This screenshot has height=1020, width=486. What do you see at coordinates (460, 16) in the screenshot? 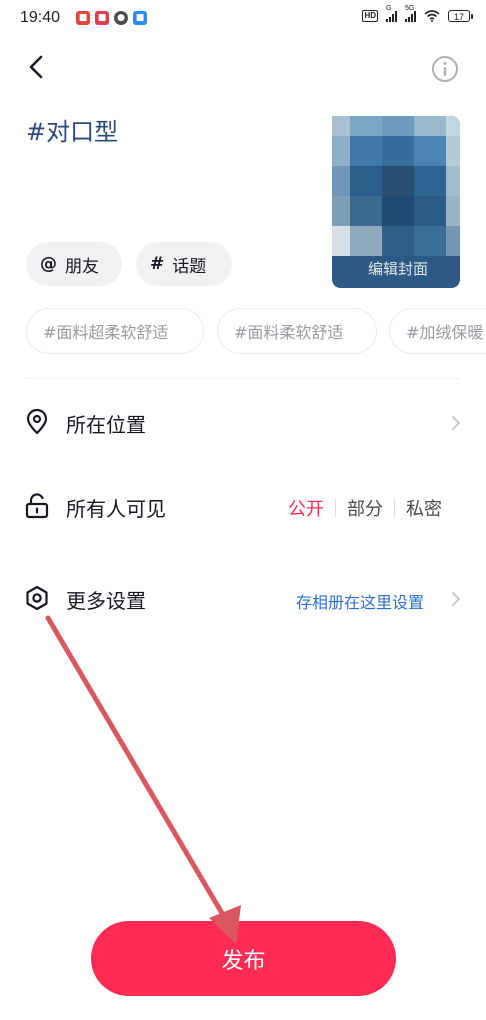
I see `battery-icon: 17` at bounding box center [460, 16].